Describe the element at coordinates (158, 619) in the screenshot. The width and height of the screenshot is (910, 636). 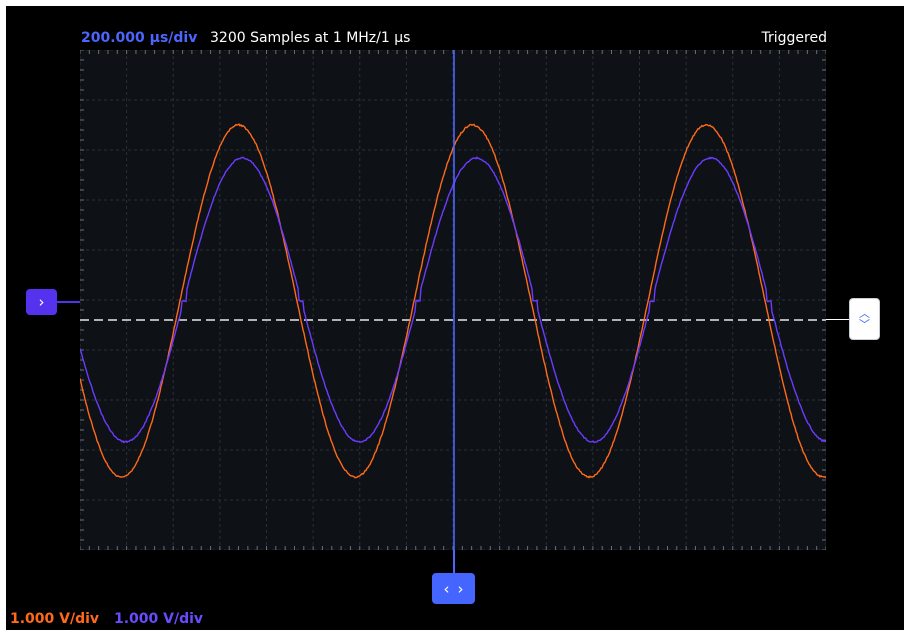
I see `channel-2-volts-per-div: 1.000 V/div` at that location.